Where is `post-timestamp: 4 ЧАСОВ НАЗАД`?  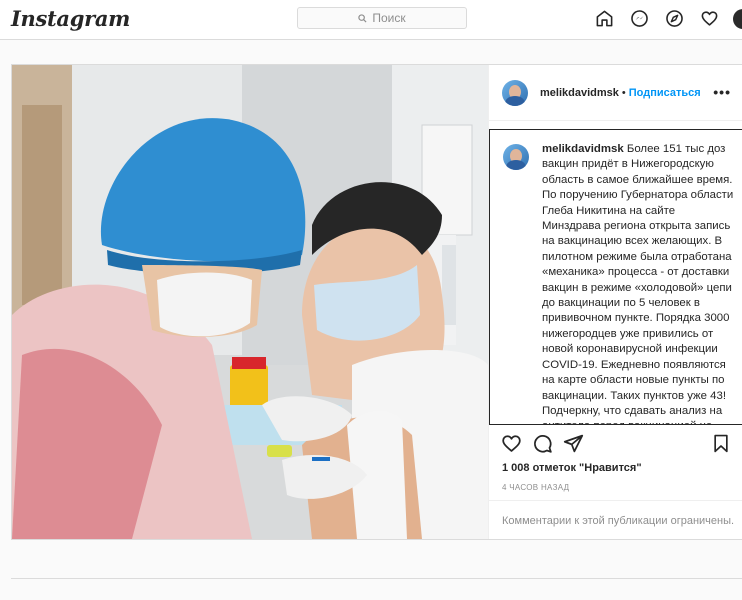 post-timestamp: 4 ЧАСОВ НАЗАД is located at coordinates (535, 487).